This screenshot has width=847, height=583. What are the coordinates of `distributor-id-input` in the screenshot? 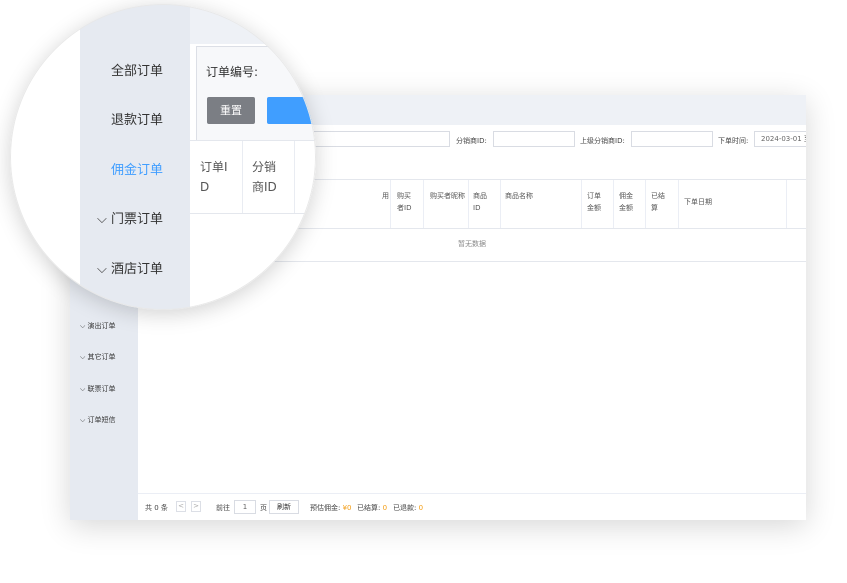 It's located at (534, 139).